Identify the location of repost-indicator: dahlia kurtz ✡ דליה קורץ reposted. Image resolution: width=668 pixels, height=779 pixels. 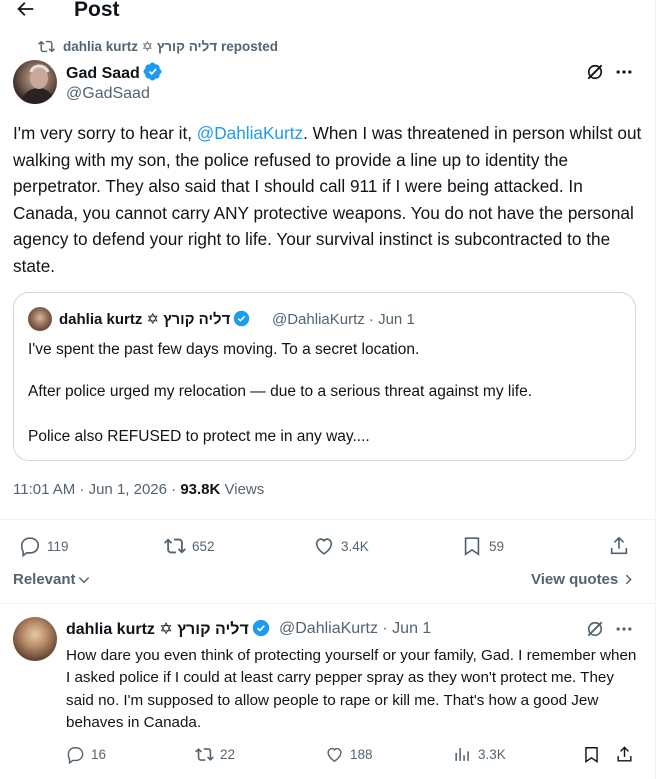
(158, 46).